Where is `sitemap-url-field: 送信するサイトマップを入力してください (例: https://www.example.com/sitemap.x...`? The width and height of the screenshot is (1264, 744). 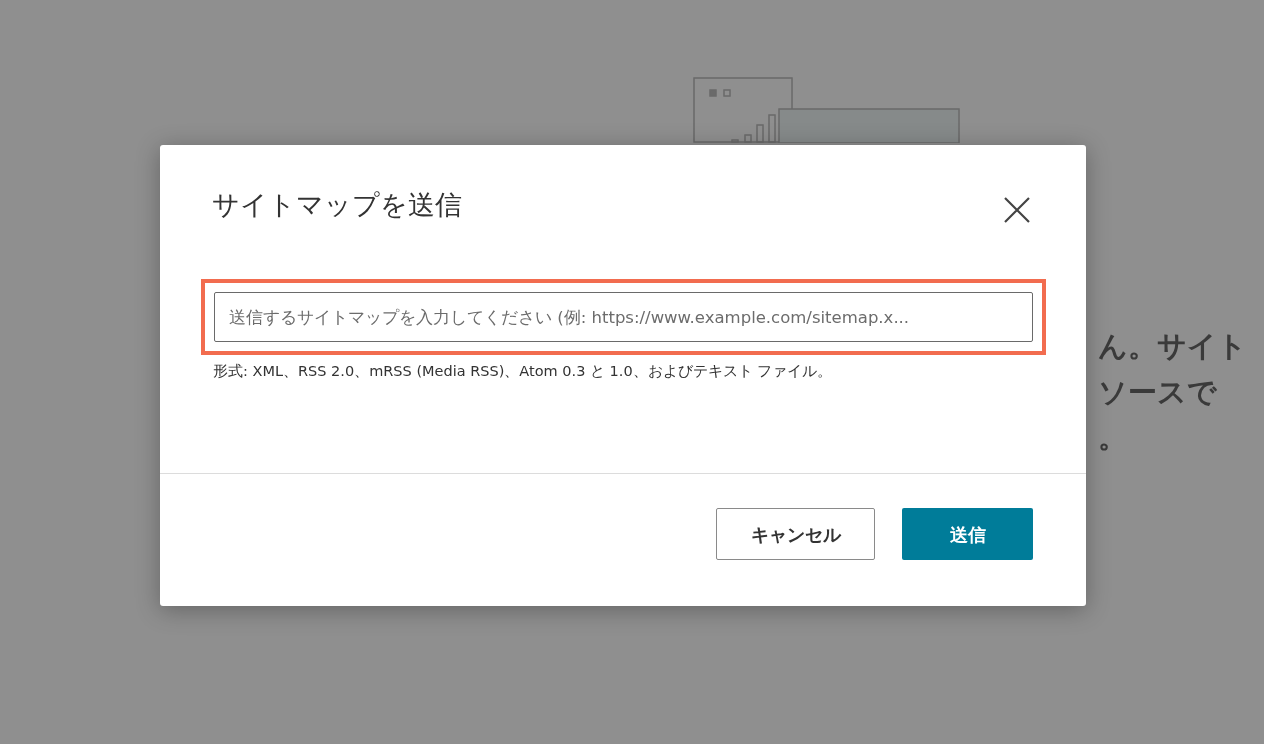
sitemap-url-field: 送信するサイトマップを入力してください (例: https://www.example.com/sitemap.x... is located at coordinates (623, 317).